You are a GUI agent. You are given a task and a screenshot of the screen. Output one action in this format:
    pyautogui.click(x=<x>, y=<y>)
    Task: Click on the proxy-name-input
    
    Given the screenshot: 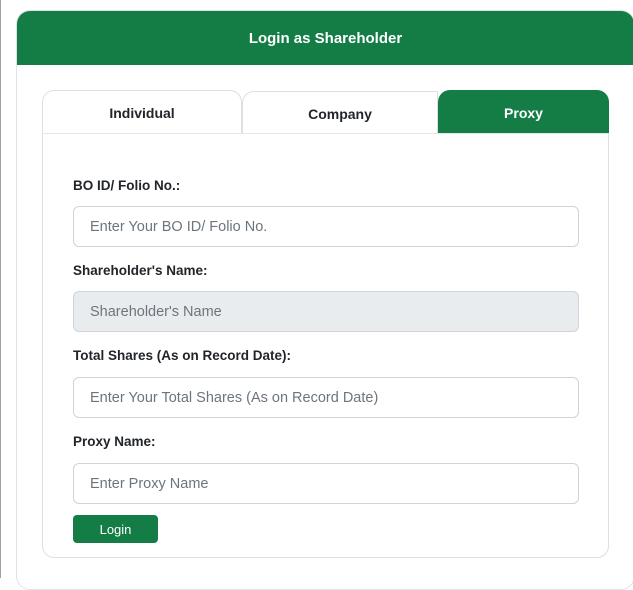 What is the action you would take?
    pyautogui.click(x=326, y=483)
    